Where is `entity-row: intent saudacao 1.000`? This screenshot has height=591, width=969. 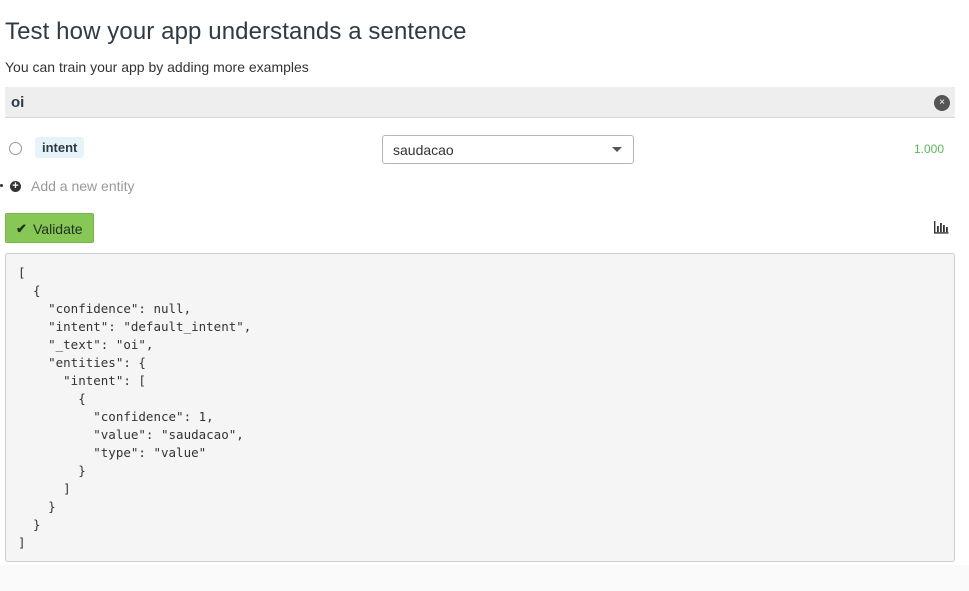 entity-row: intent saudacao 1.000 is located at coordinates (484, 149).